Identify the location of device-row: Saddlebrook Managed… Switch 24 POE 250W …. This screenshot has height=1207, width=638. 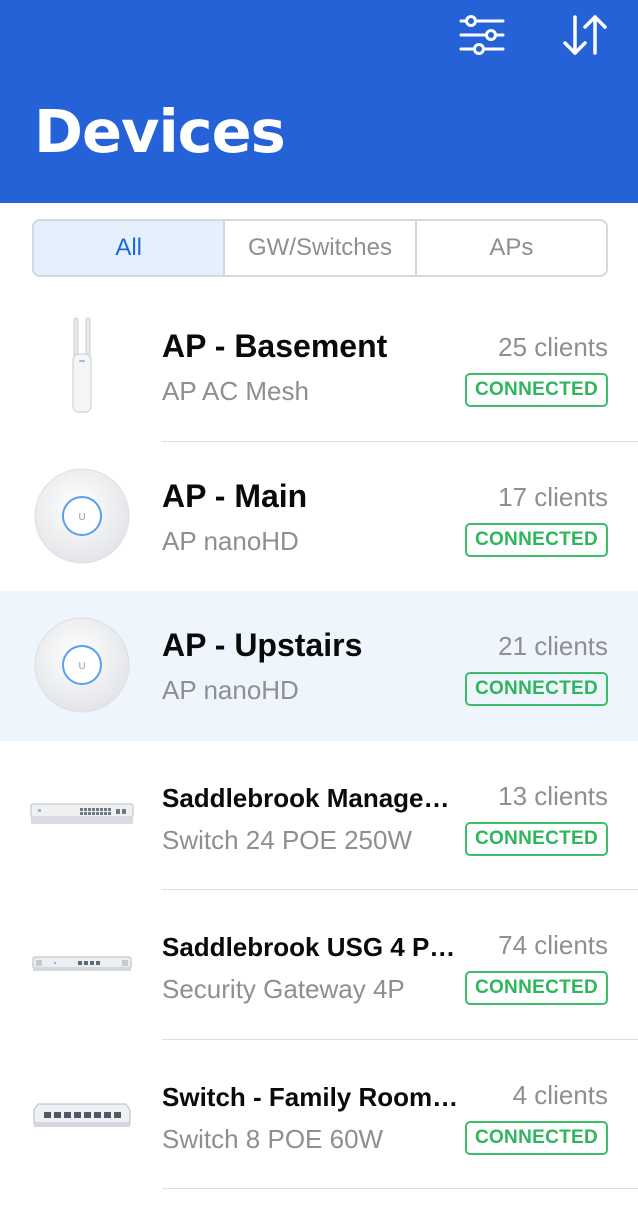
(319, 815).